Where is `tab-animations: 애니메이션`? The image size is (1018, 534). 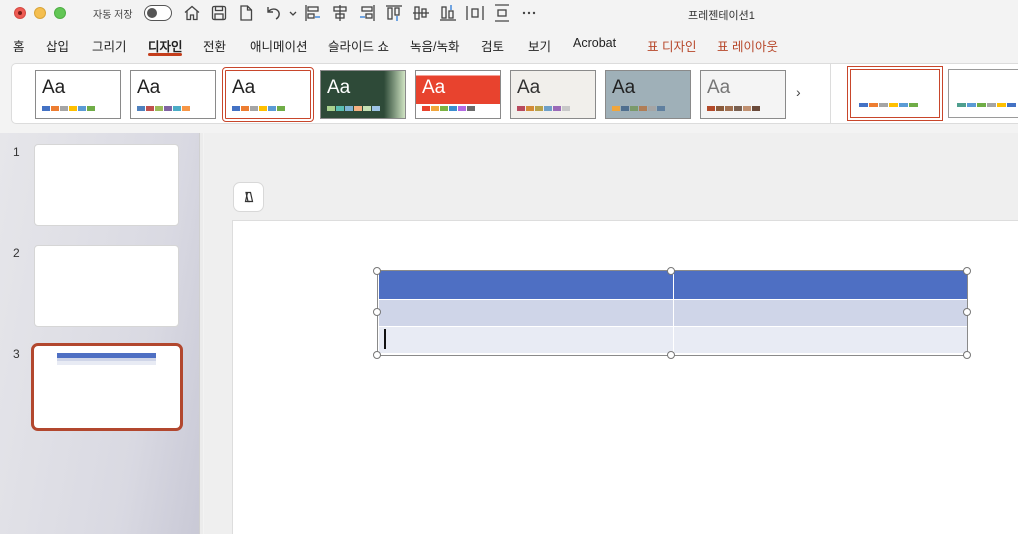 tab-animations: 애니메이션 is located at coordinates (279, 45).